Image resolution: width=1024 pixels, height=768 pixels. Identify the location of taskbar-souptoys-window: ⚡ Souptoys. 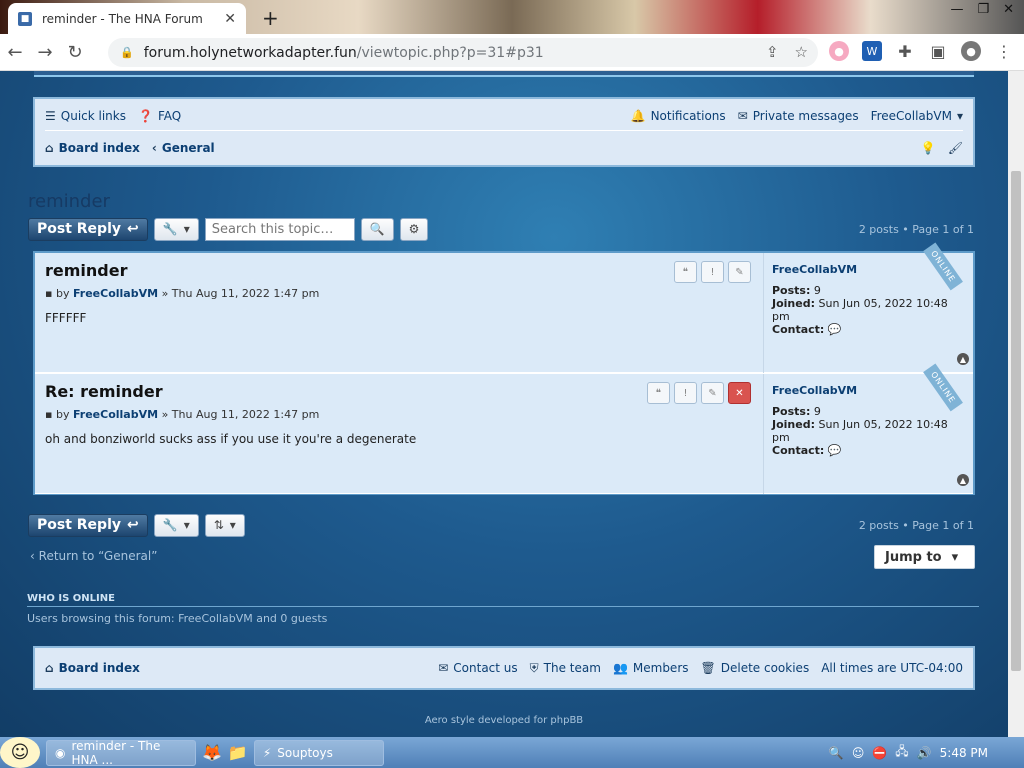
(318, 752).